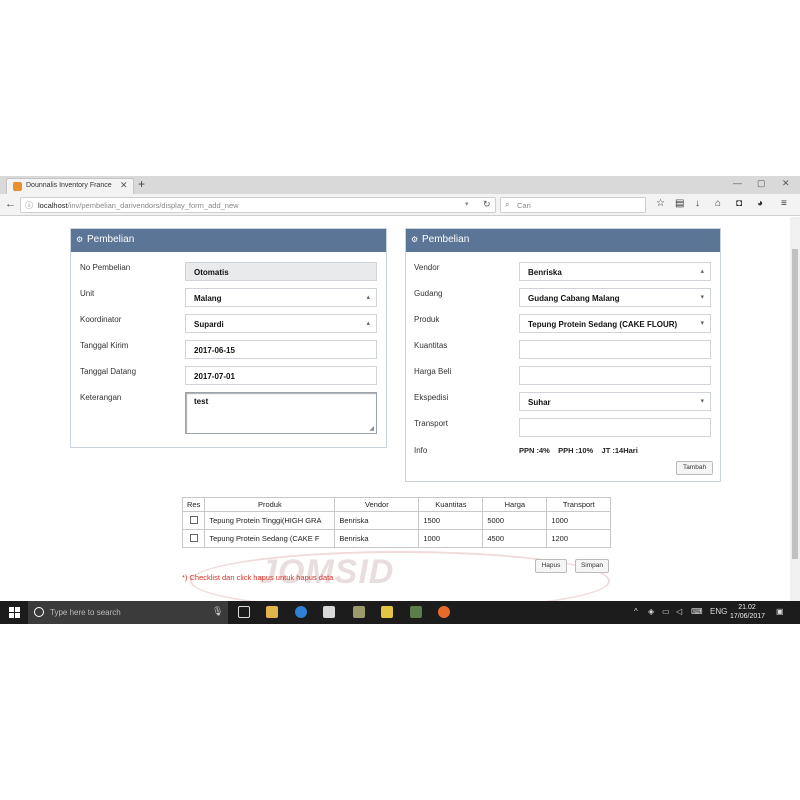 The width and height of the screenshot is (800, 800). I want to click on cell-transport: 1000, so click(579, 520).